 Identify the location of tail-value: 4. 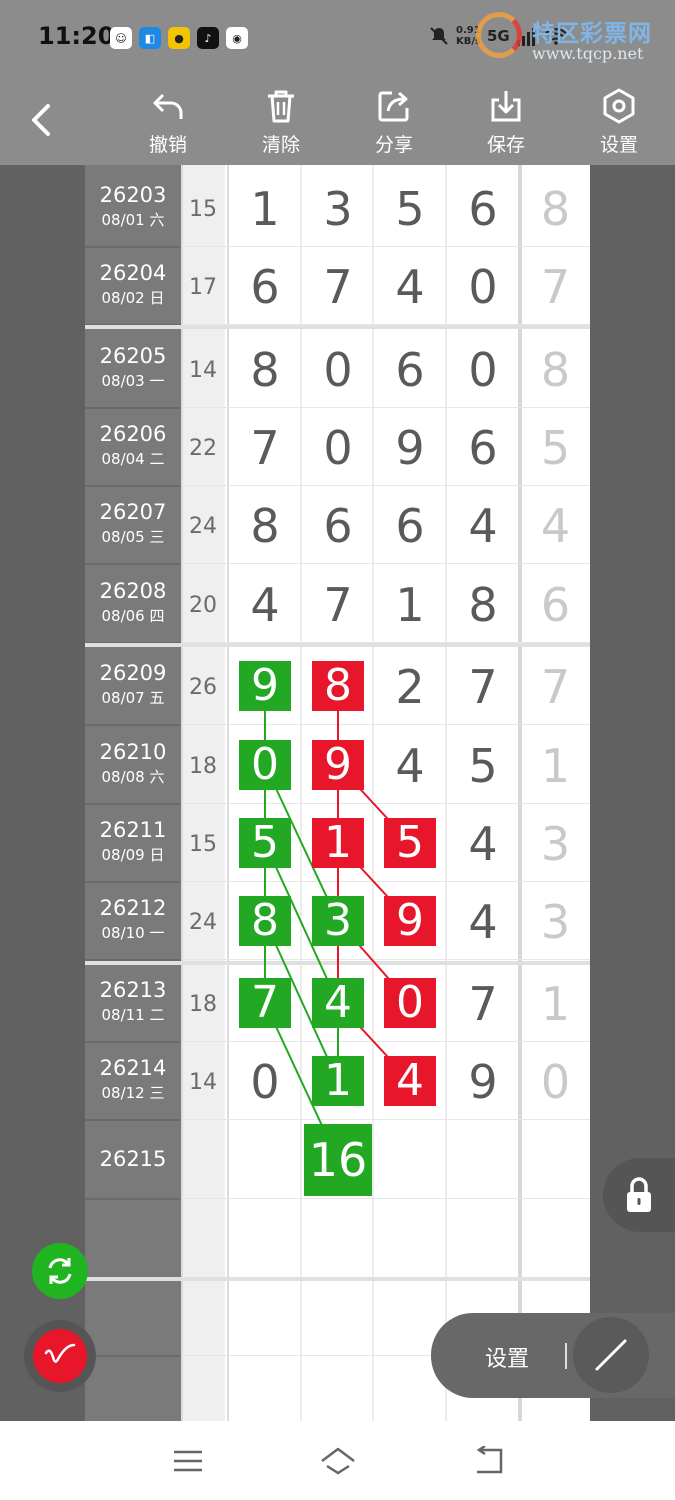
(555, 526).